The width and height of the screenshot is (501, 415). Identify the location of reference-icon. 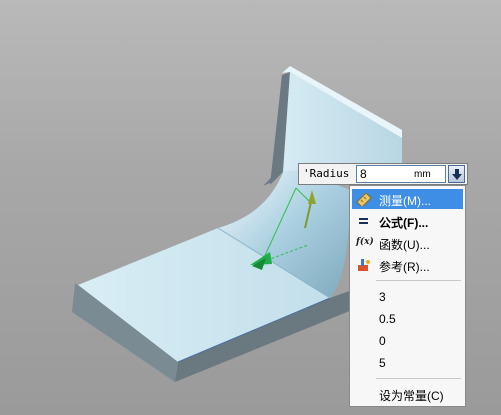
(364, 265).